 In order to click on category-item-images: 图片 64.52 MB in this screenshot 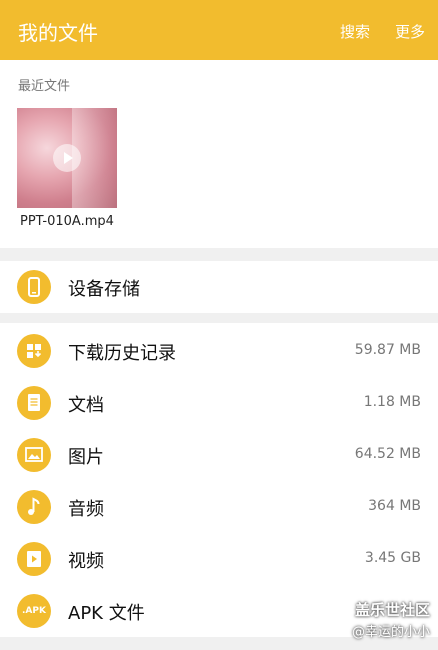, I will do `click(219, 455)`.